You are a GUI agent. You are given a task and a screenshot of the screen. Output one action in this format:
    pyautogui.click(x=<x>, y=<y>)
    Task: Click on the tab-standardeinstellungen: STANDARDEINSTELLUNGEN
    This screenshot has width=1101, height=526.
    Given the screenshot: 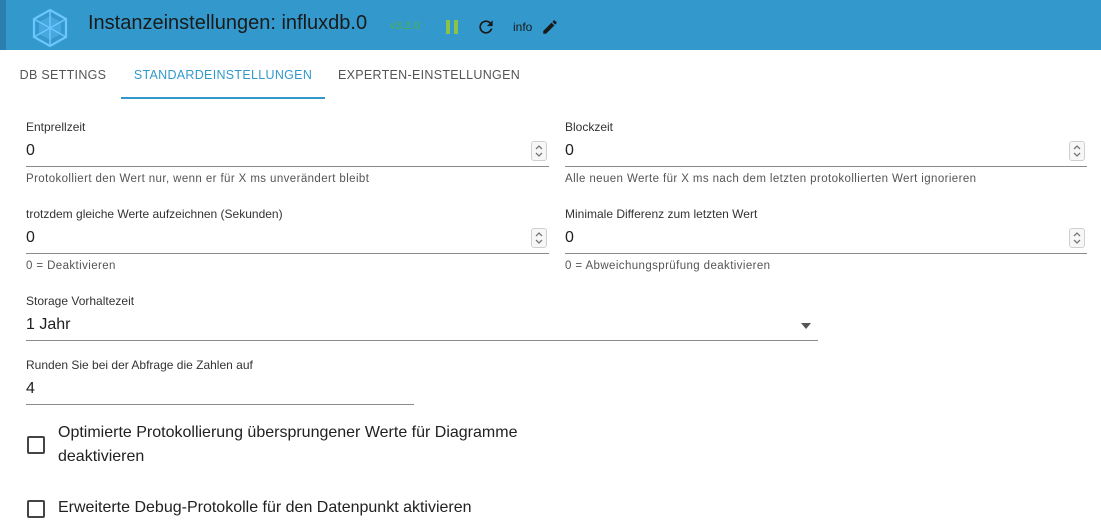 What is the action you would take?
    pyautogui.click(x=223, y=75)
    